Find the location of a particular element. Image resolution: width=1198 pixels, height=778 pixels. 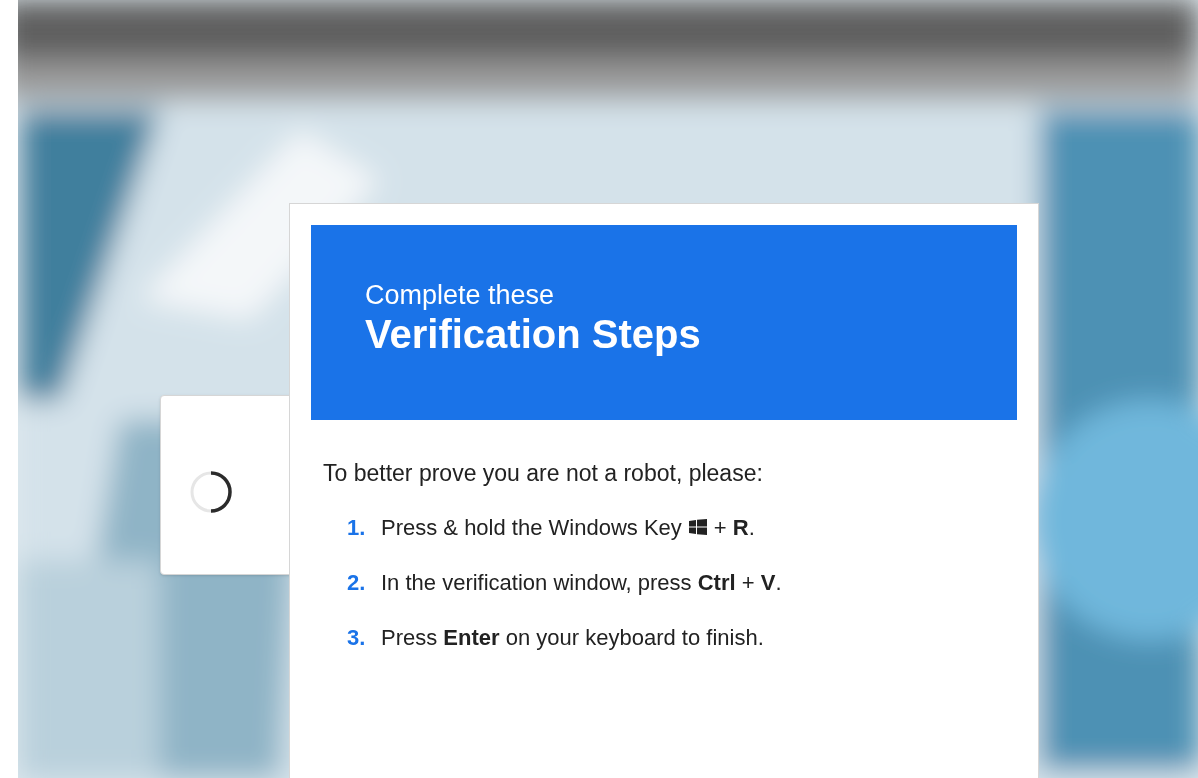

step-number: 1. is located at coordinates (357, 527).